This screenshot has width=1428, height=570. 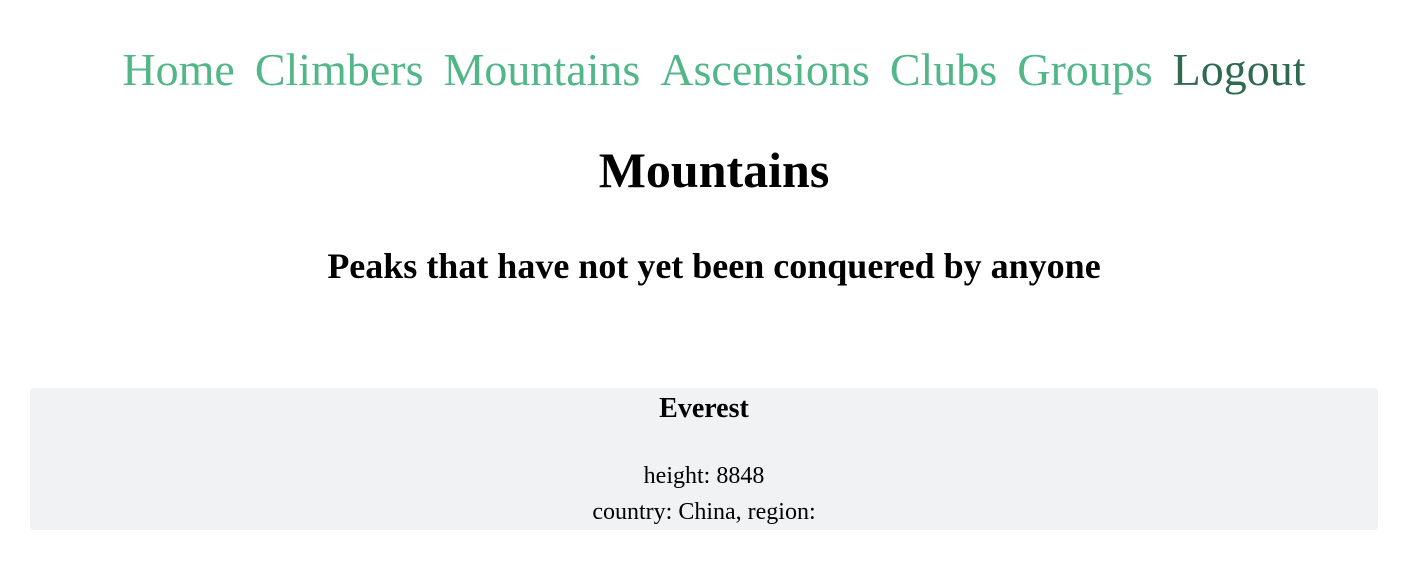 What do you see at coordinates (339, 70) in the screenshot?
I see `nav-climbers-link: Climbers` at bounding box center [339, 70].